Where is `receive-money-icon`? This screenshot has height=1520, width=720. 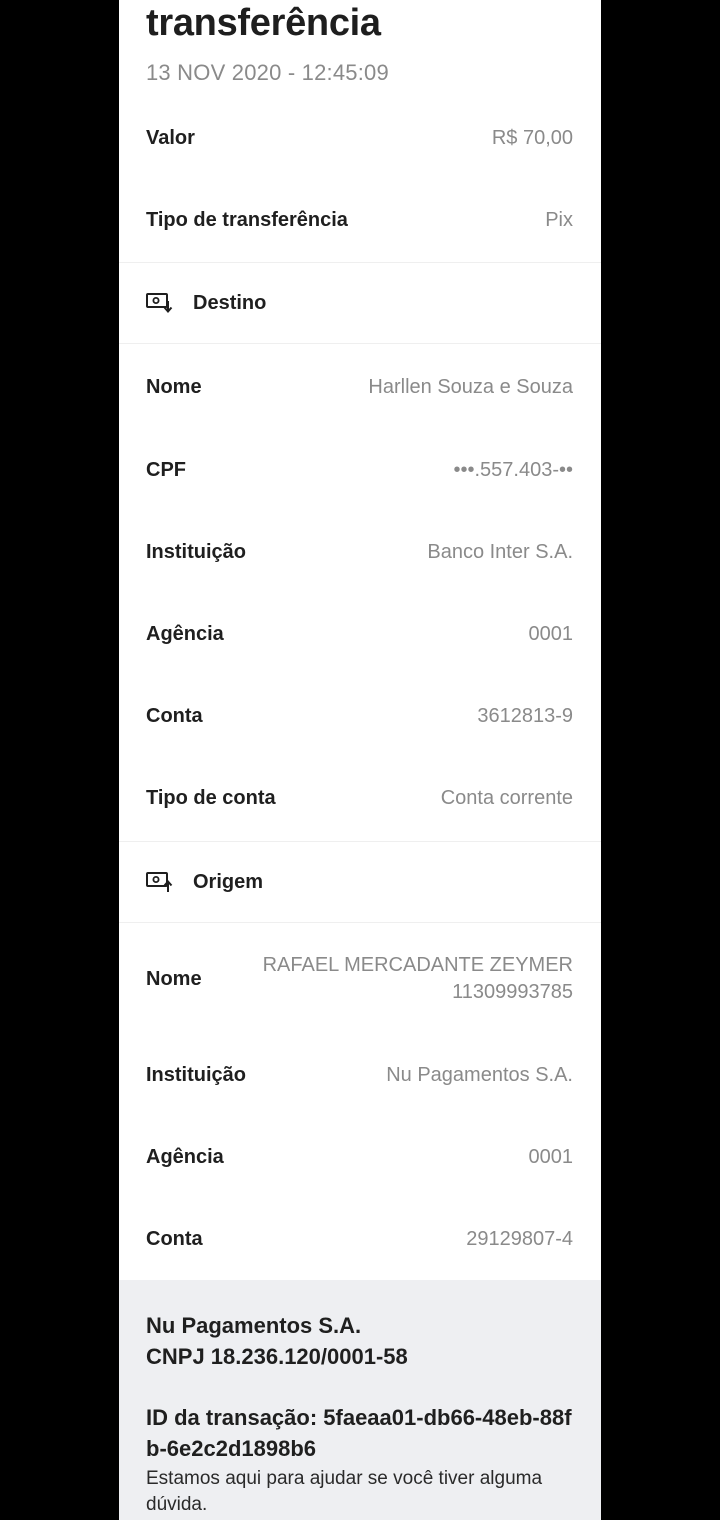 receive-money-icon is located at coordinates (160, 303).